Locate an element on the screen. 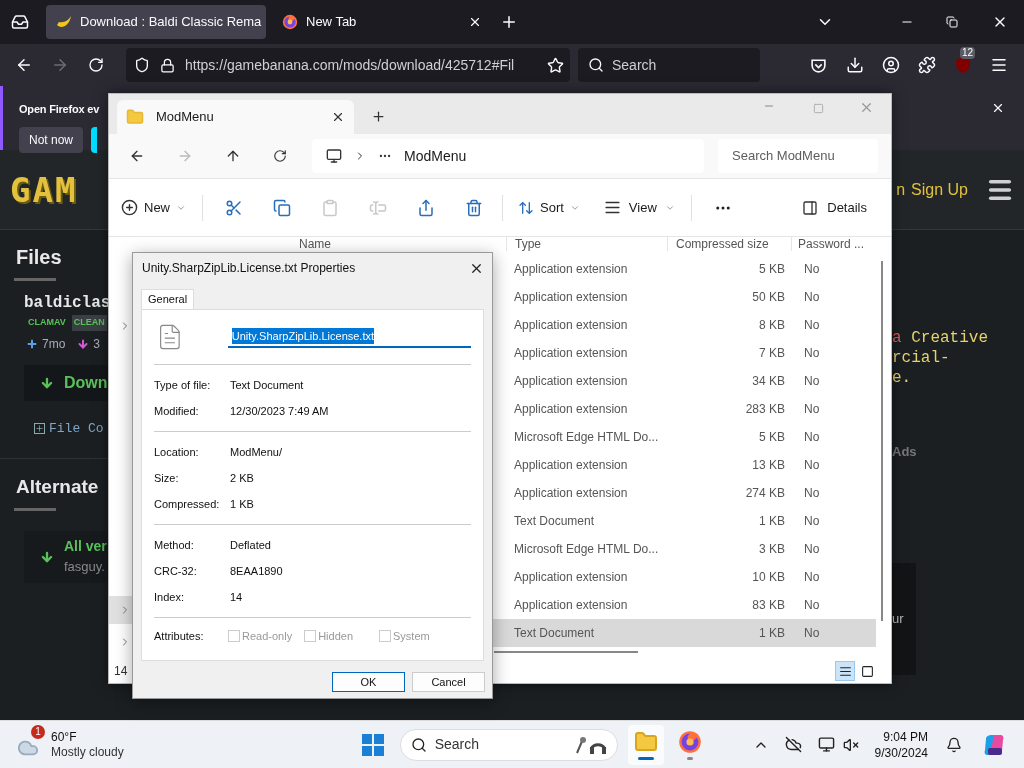  clock-date: 9/30/2024 is located at coordinates (901, 752).